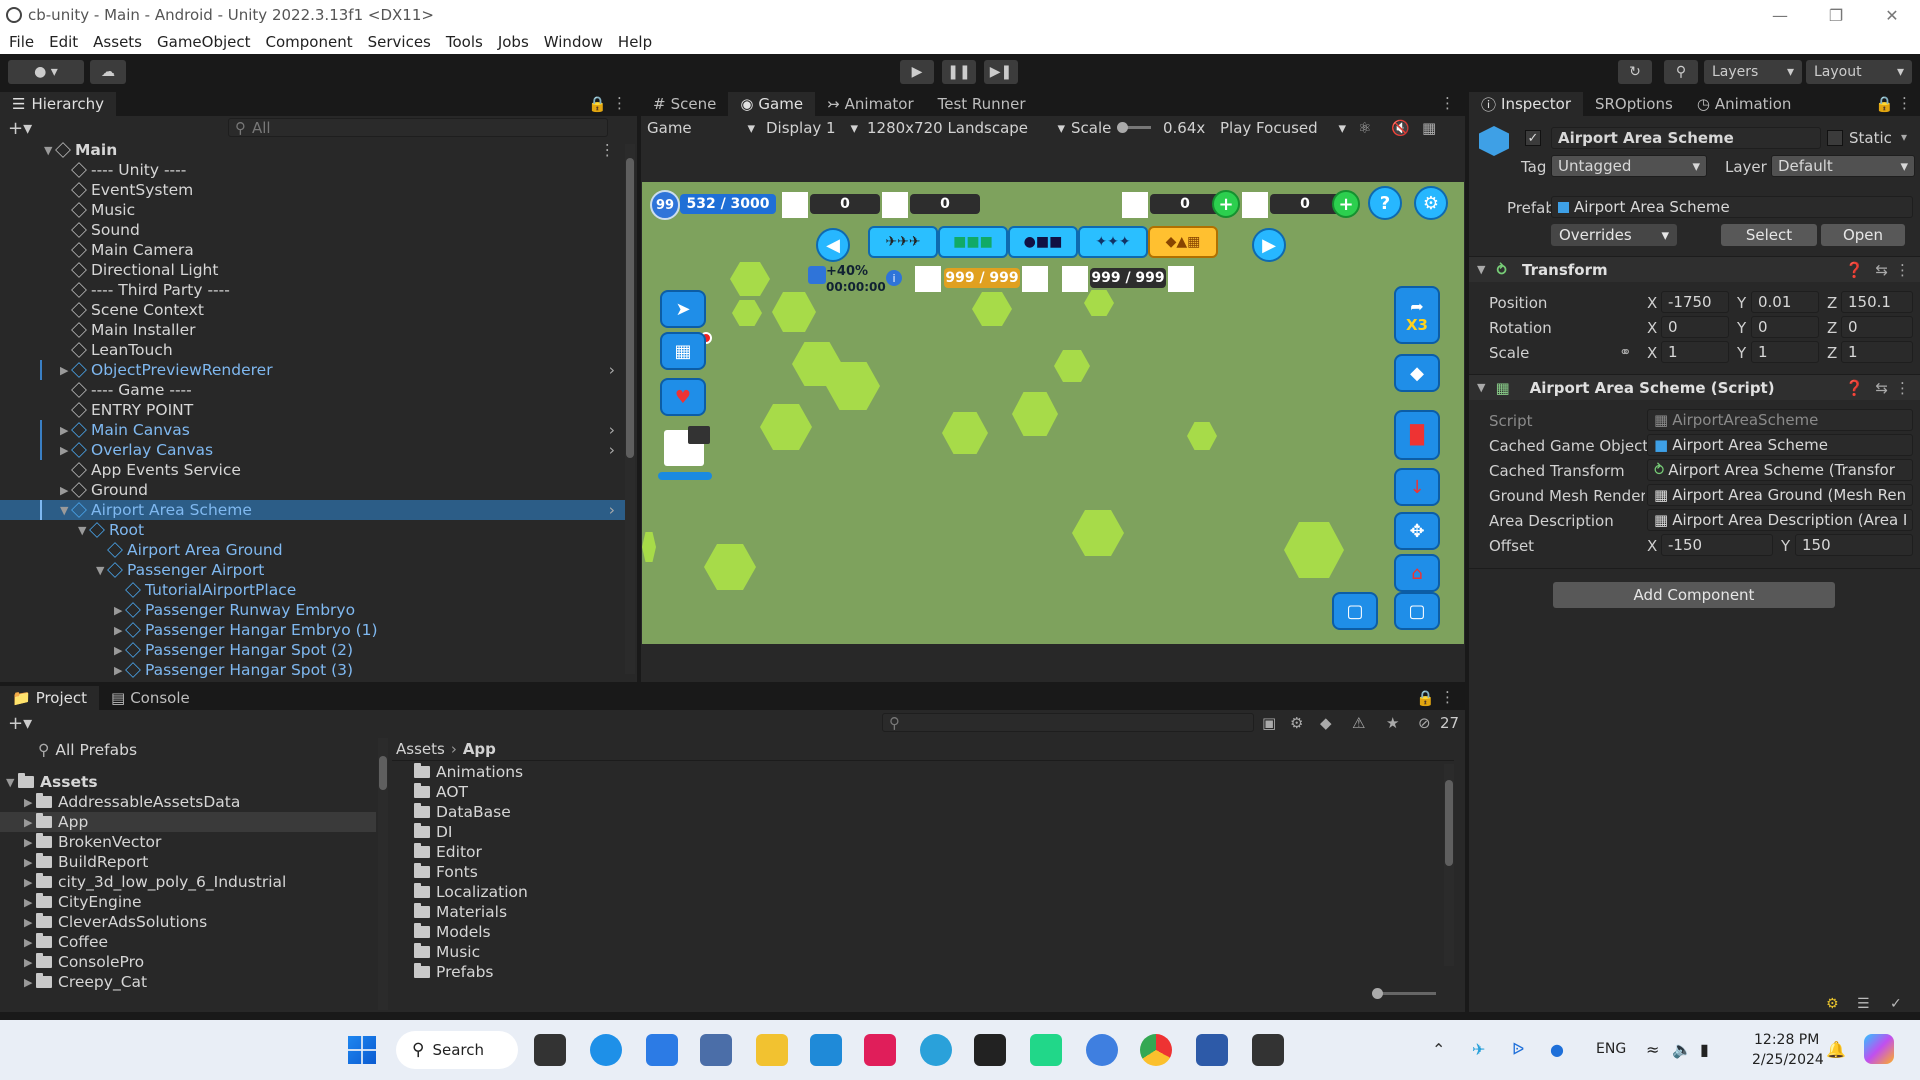 This screenshot has width=1920, height=1080. Describe the element at coordinates (1732, 207) in the screenshot. I see `prefab-field: Airport Area Scheme` at that location.